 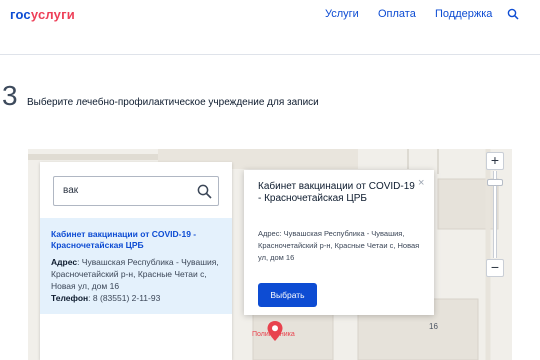 I want to click on nav-payment: Оплата, so click(x=397, y=14).